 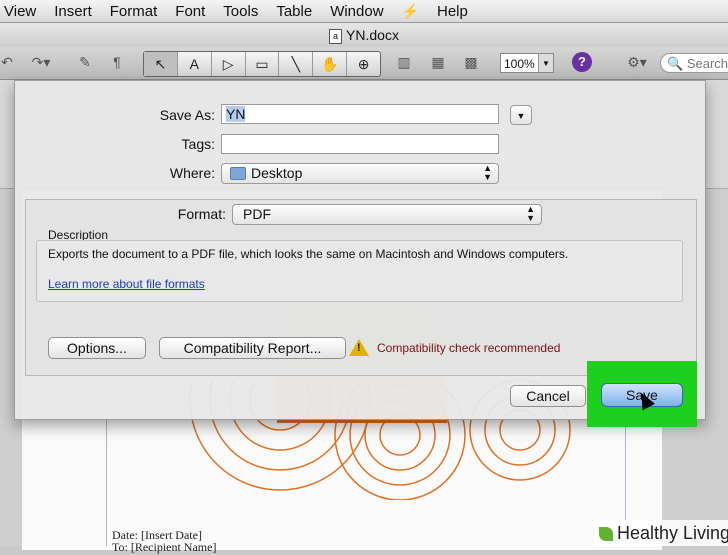 What do you see at coordinates (582, 62) in the screenshot?
I see `help-button: ?` at bounding box center [582, 62].